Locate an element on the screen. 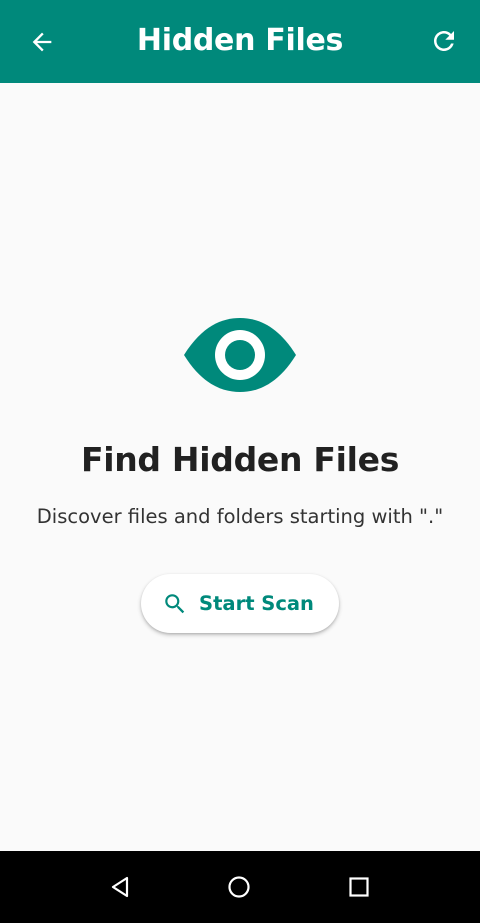  nav-home-button is located at coordinates (239, 887).